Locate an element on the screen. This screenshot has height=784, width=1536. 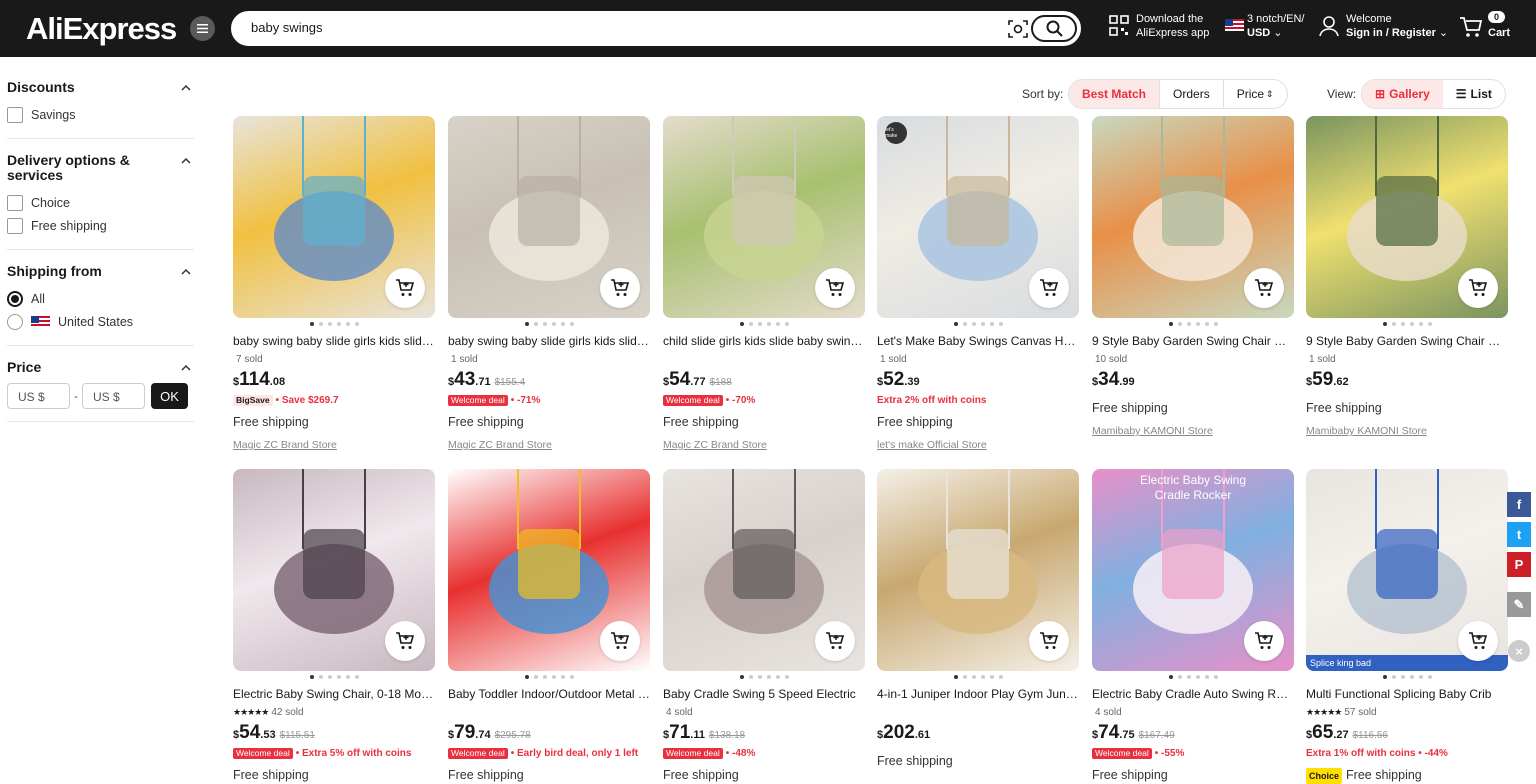
savings-checkbox: Savings is located at coordinates (100, 114).